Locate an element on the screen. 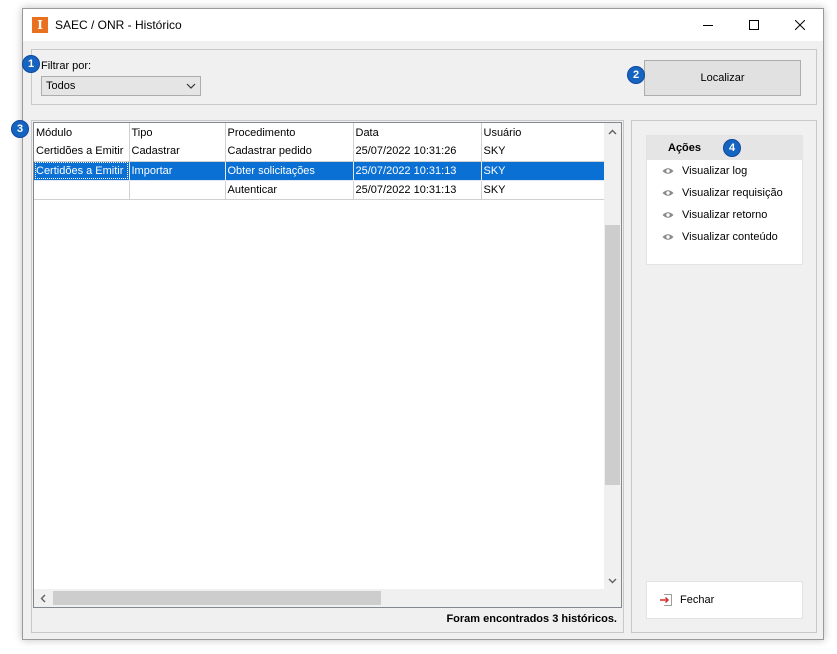  filter-selected-value: Todos is located at coordinates (61, 86).